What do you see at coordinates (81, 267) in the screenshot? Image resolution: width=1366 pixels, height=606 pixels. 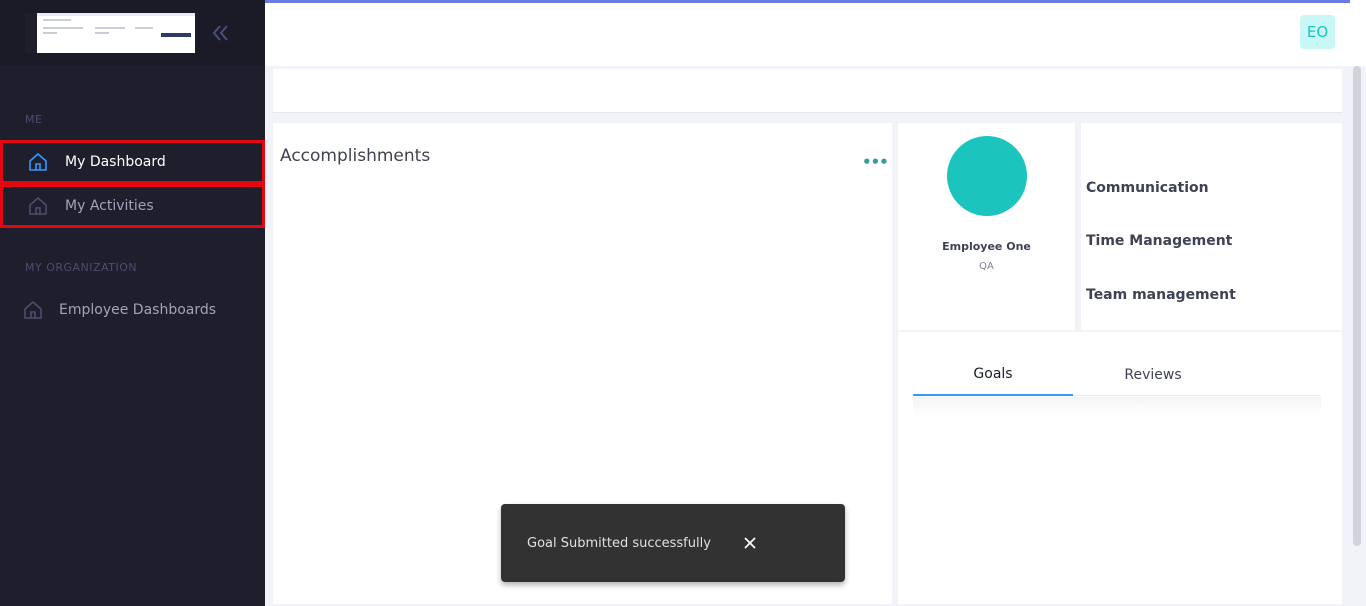 I see `section-title-my-organization: MY ORGANIZATION` at bounding box center [81, 267].